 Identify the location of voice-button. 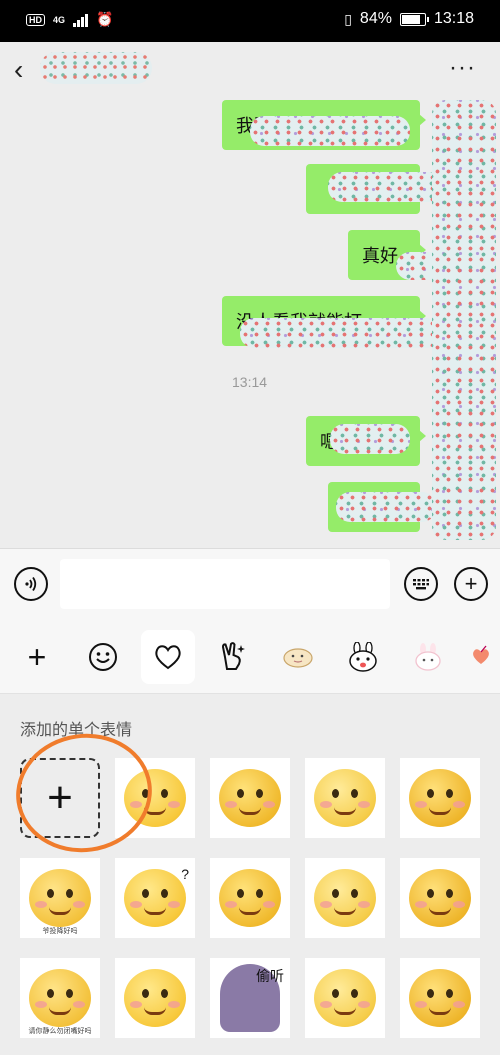
(31, 584).